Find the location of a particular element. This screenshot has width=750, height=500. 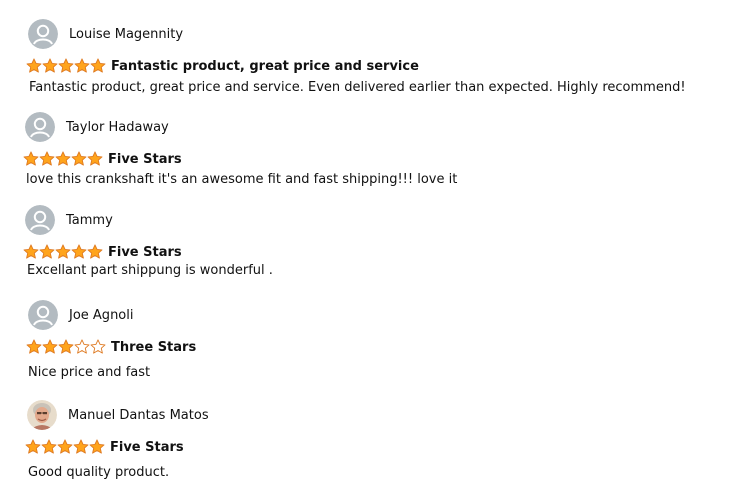

review-author: Taylor Hadaway is located at coordinates (97, 127).